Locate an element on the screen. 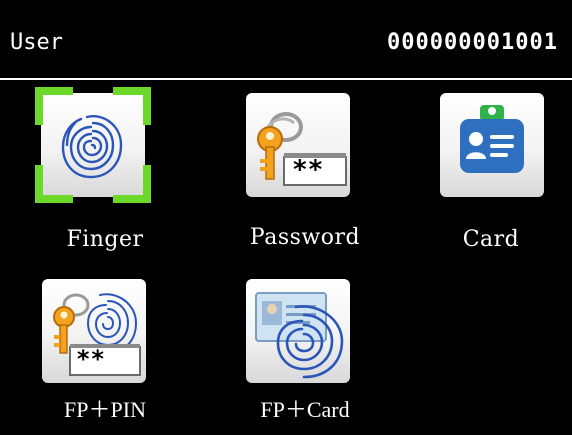  menu-item-label: Card is located at coordinates (491, 239).